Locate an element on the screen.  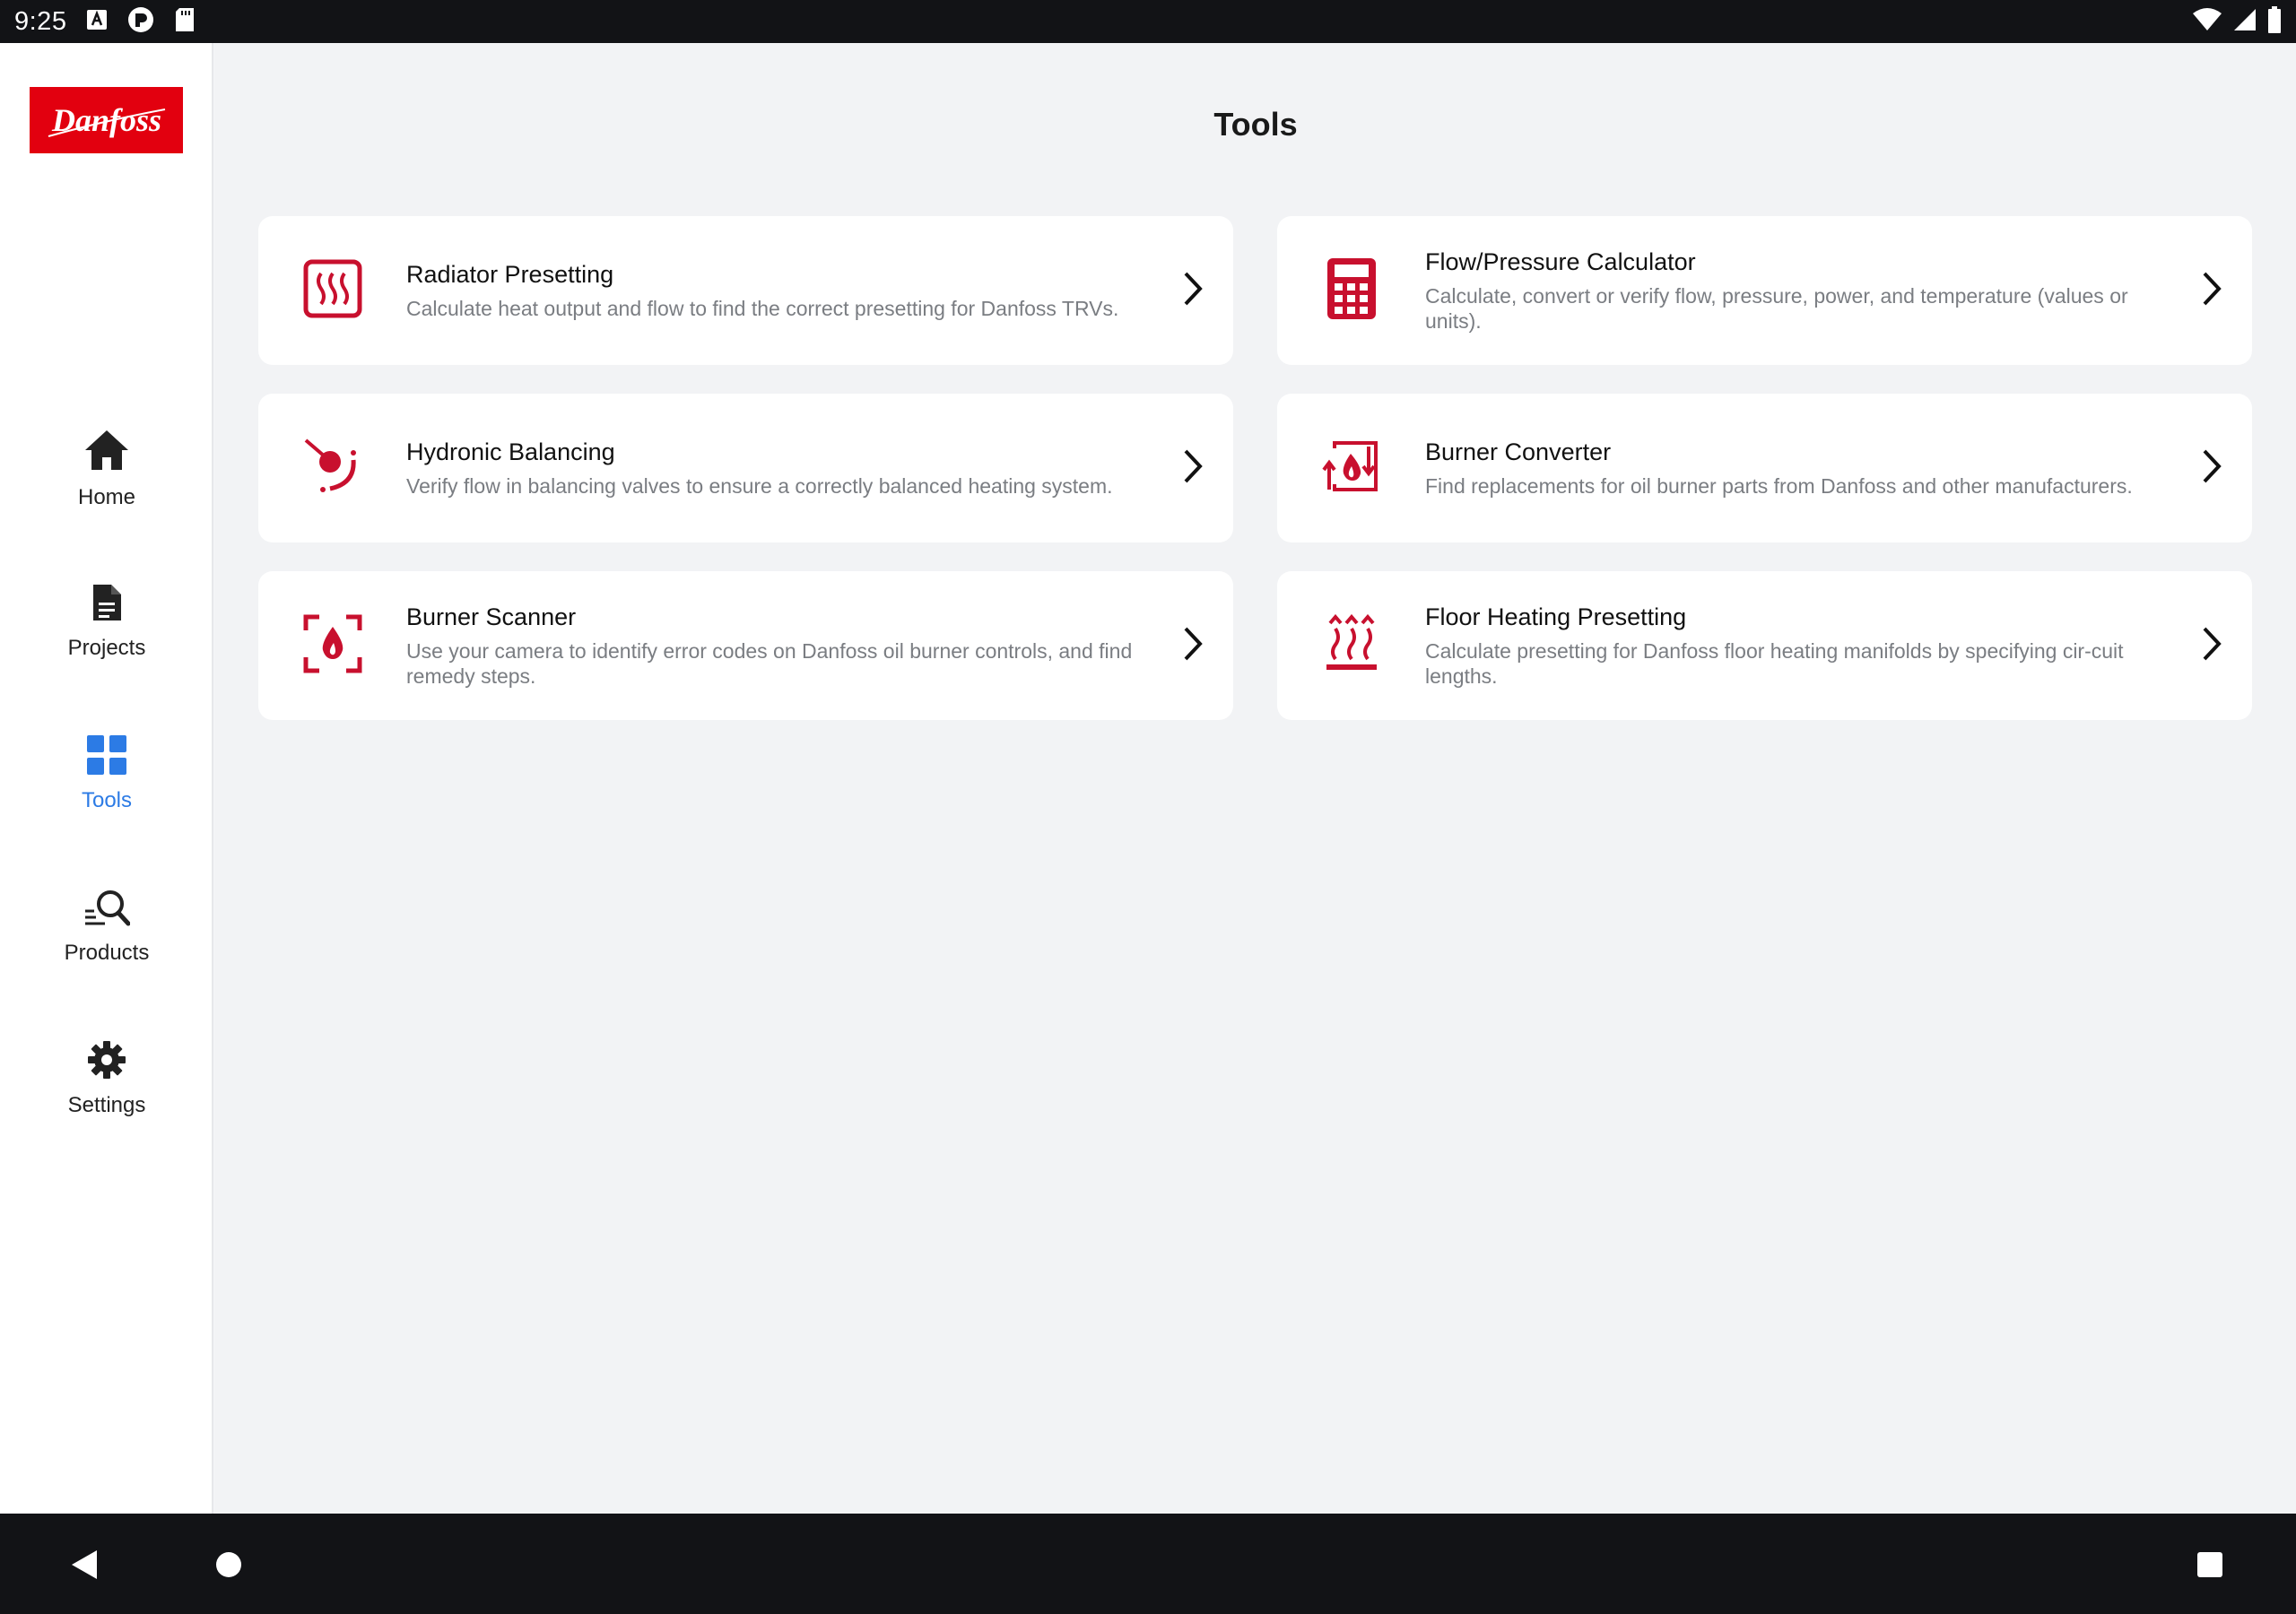
burner-converter-icon is located at coordinates (1351, 469).